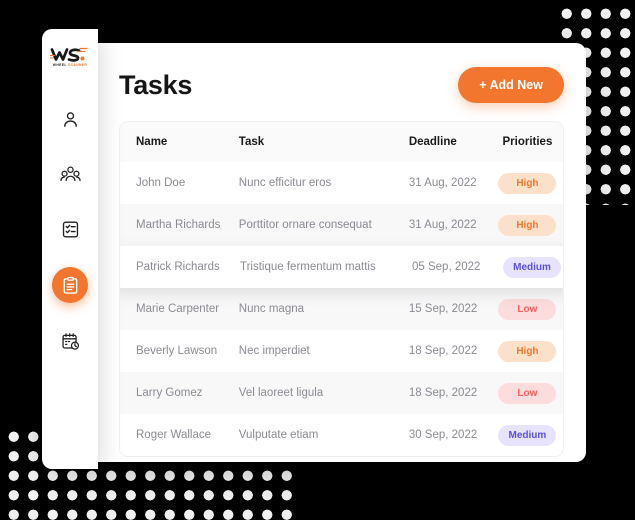 The width and height of the screenshot is (635, 520). Describe the element at coordinates (278, 435) in the screenshot. I see `cell-task: Vulputate etiam` at that location.